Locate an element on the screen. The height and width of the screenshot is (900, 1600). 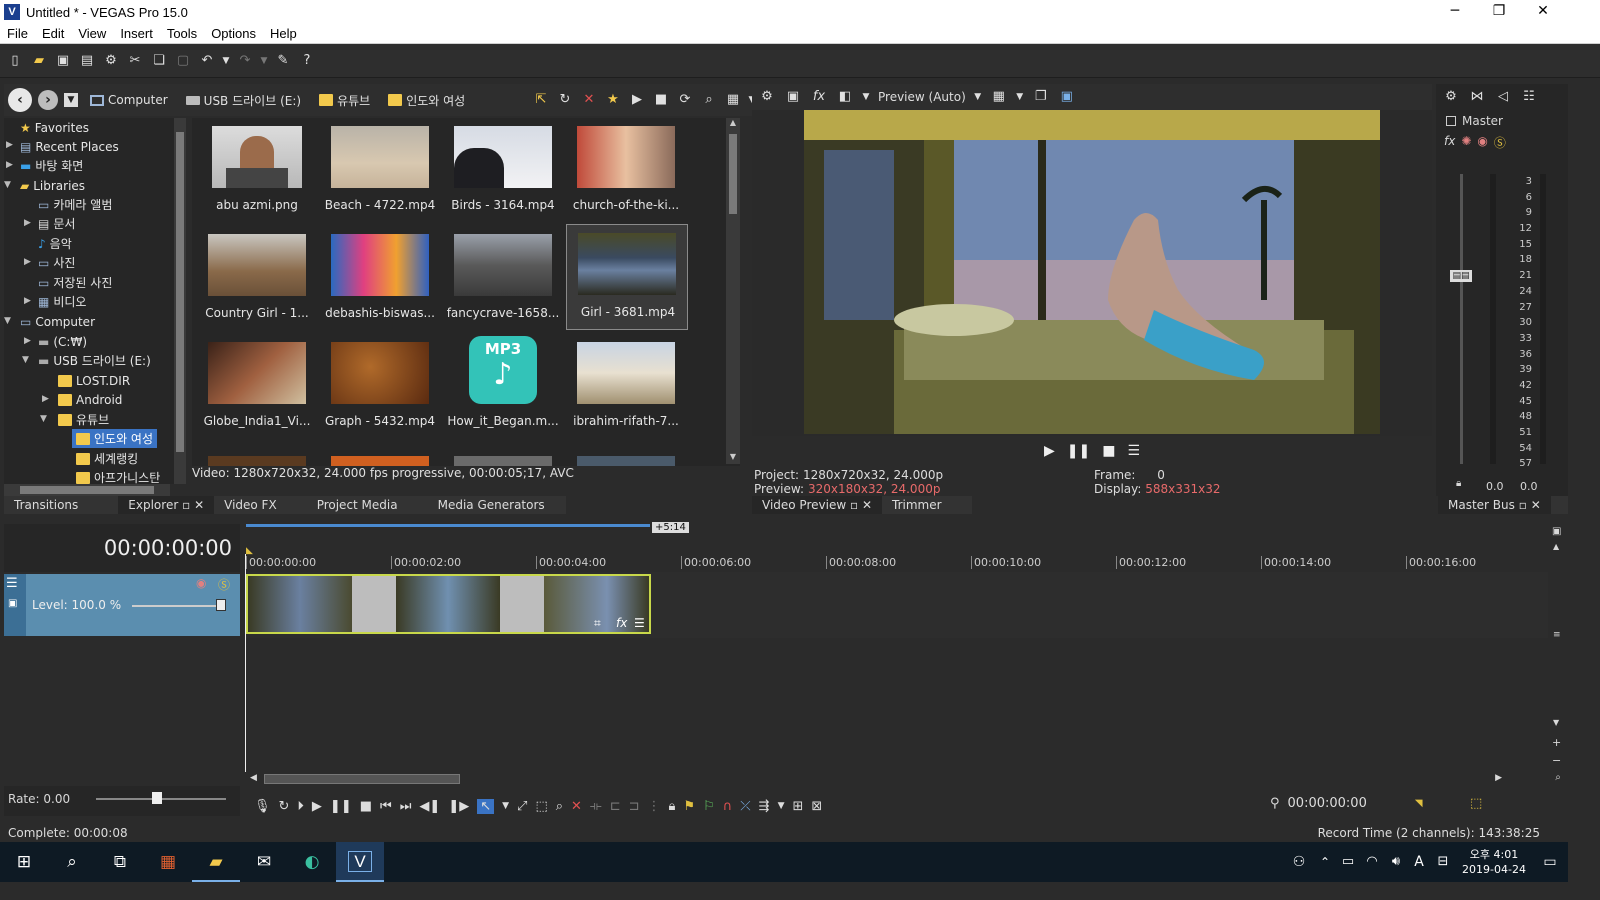
next-frame-icon: ❚▶ is located at coordinates (458, 806).